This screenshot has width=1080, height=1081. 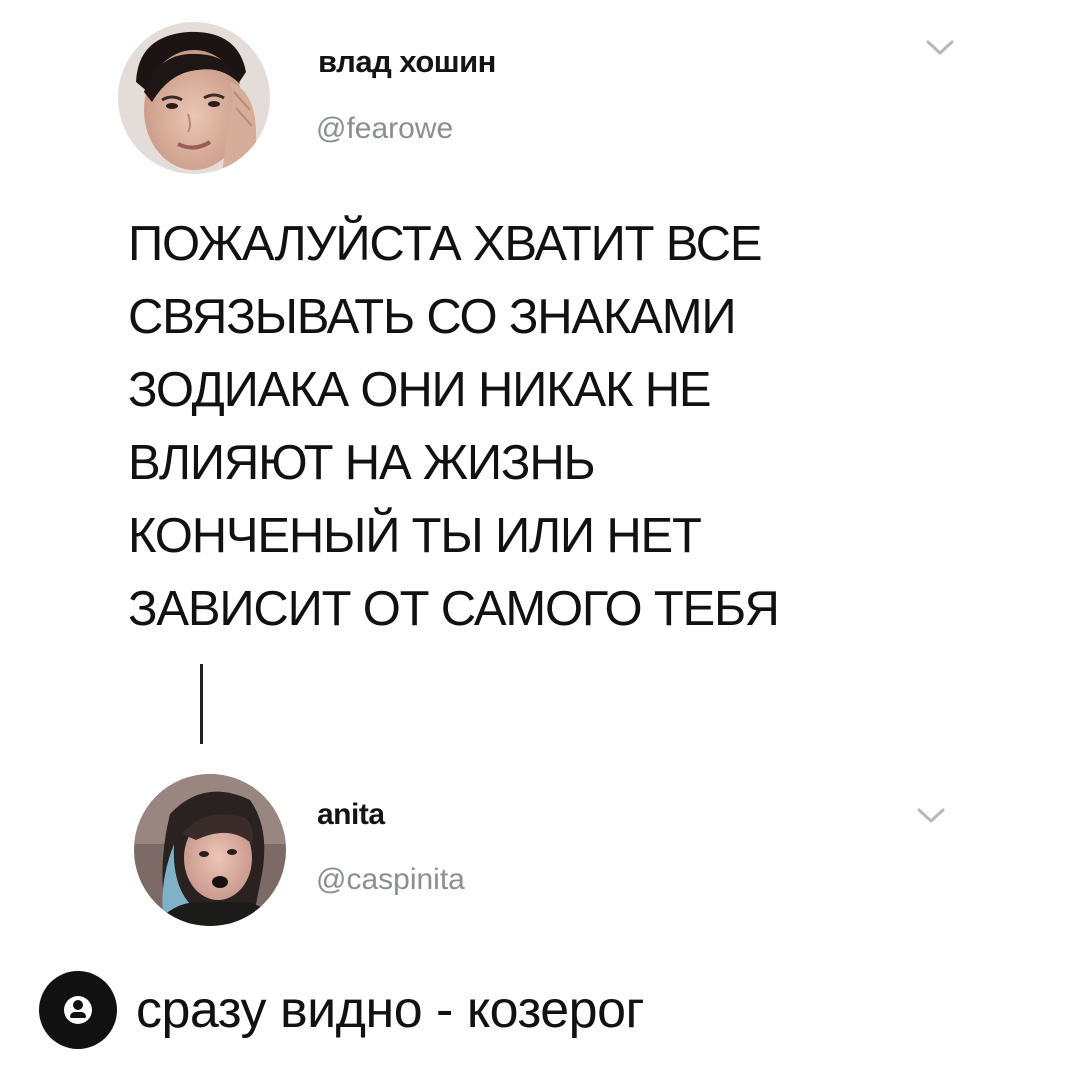 I want to click on author-avatar, so click(x=194, y=98).